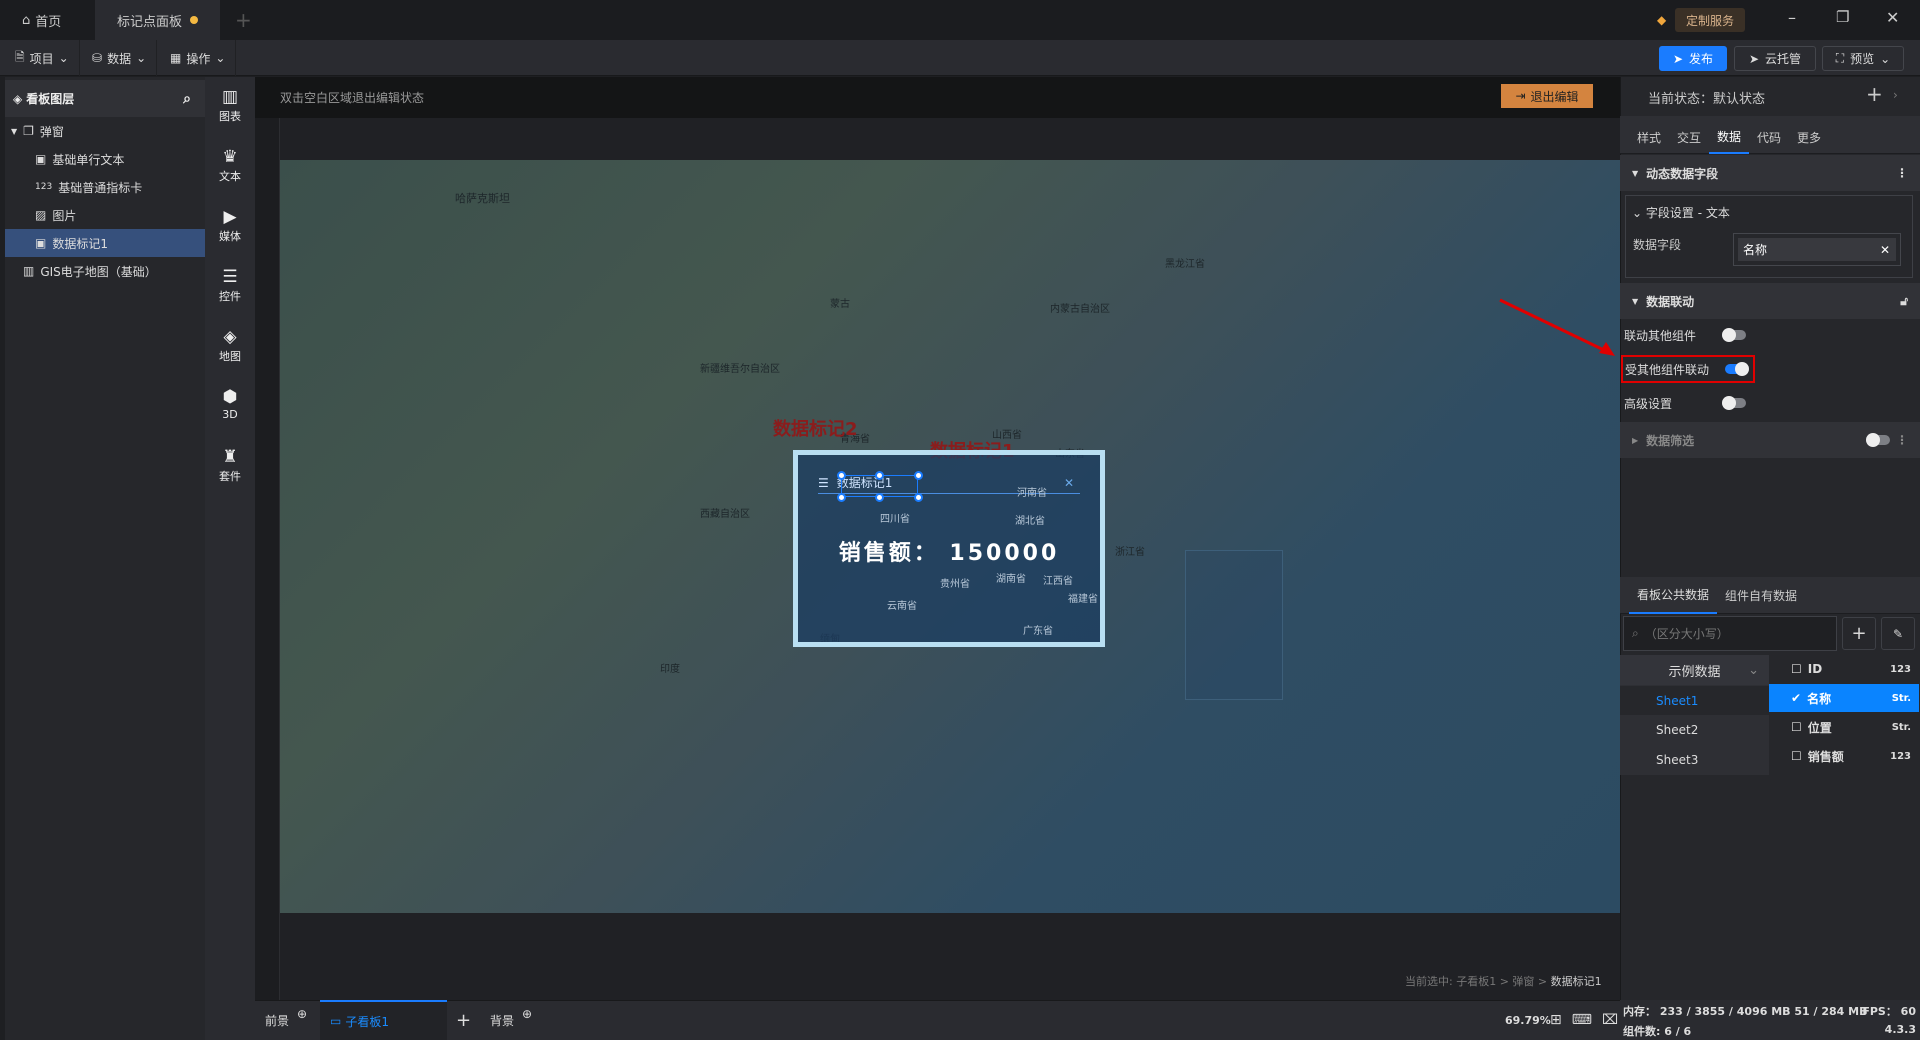  Describe the element at coordinates (511, 1020) in the screenshot. I see `tab-background: 背景 ⊕` at that location.